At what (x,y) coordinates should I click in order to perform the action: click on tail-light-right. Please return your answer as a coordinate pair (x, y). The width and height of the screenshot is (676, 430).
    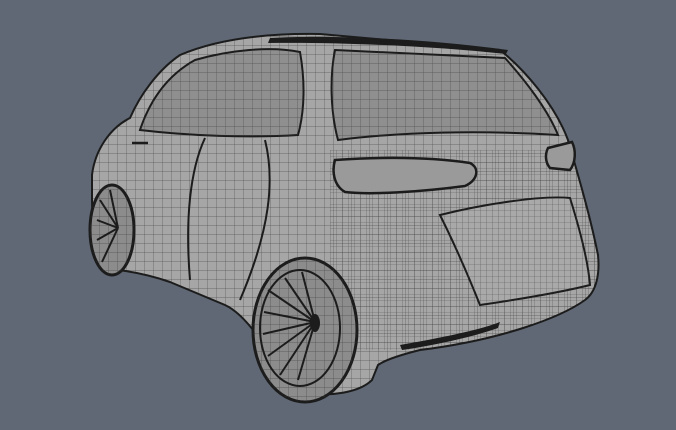
    Looking at the image, I should click on (560, 156).